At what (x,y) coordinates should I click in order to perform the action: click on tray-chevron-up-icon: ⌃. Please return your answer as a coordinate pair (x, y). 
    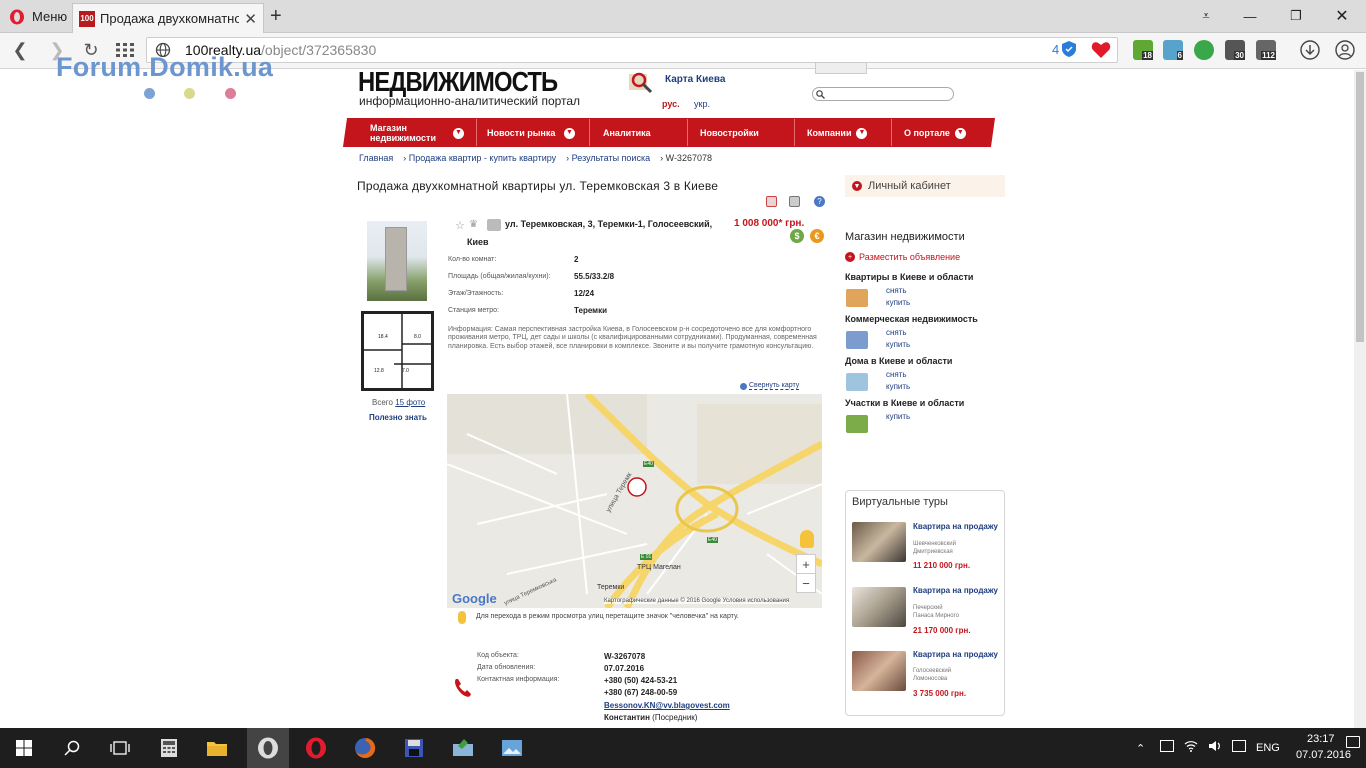
    Looking at the image, I should click on (1140, 748).